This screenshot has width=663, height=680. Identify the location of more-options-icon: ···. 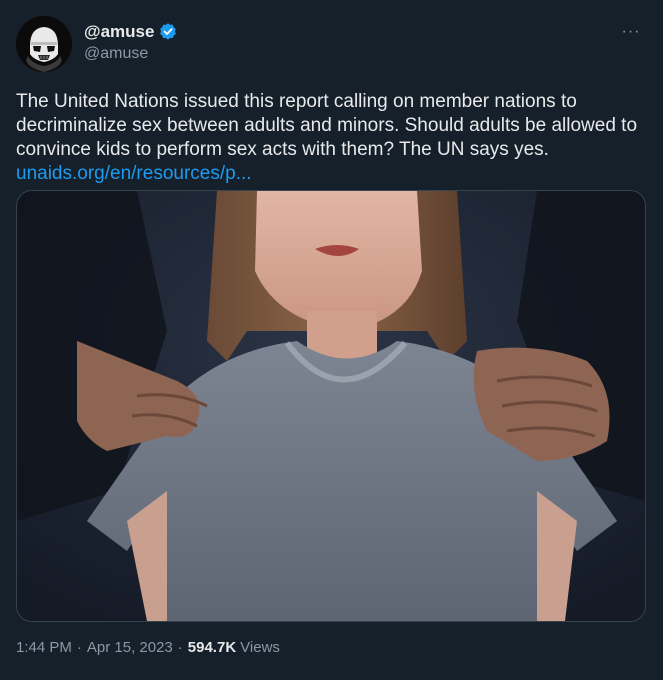
(631, 32).